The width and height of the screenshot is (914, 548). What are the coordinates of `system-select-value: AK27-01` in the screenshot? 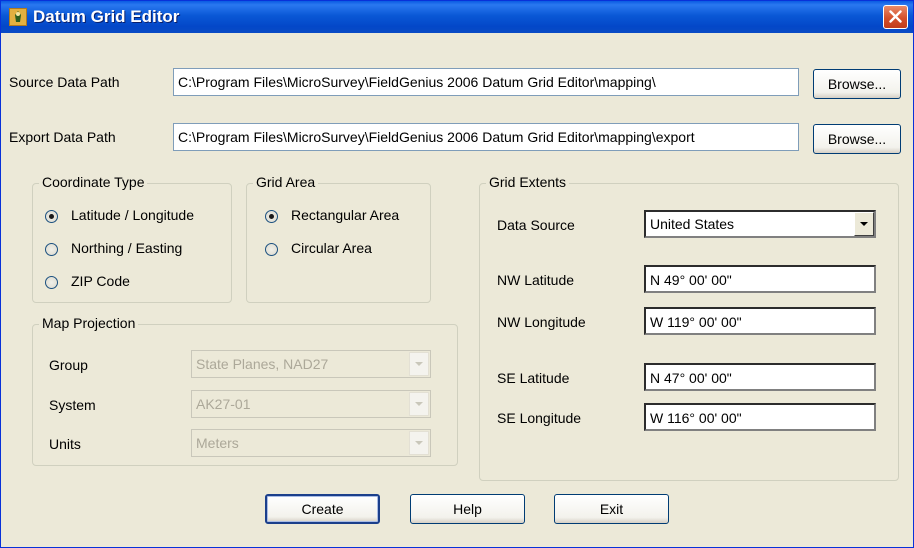 It's located at (223, 404).